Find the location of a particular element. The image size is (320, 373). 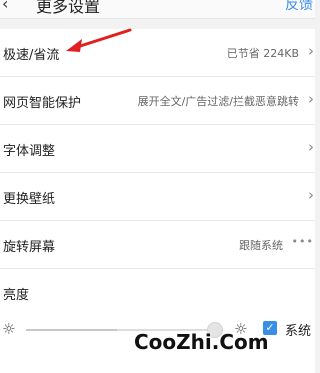

back-arrow-icon: ‹ is located at coordinates (5, 6).